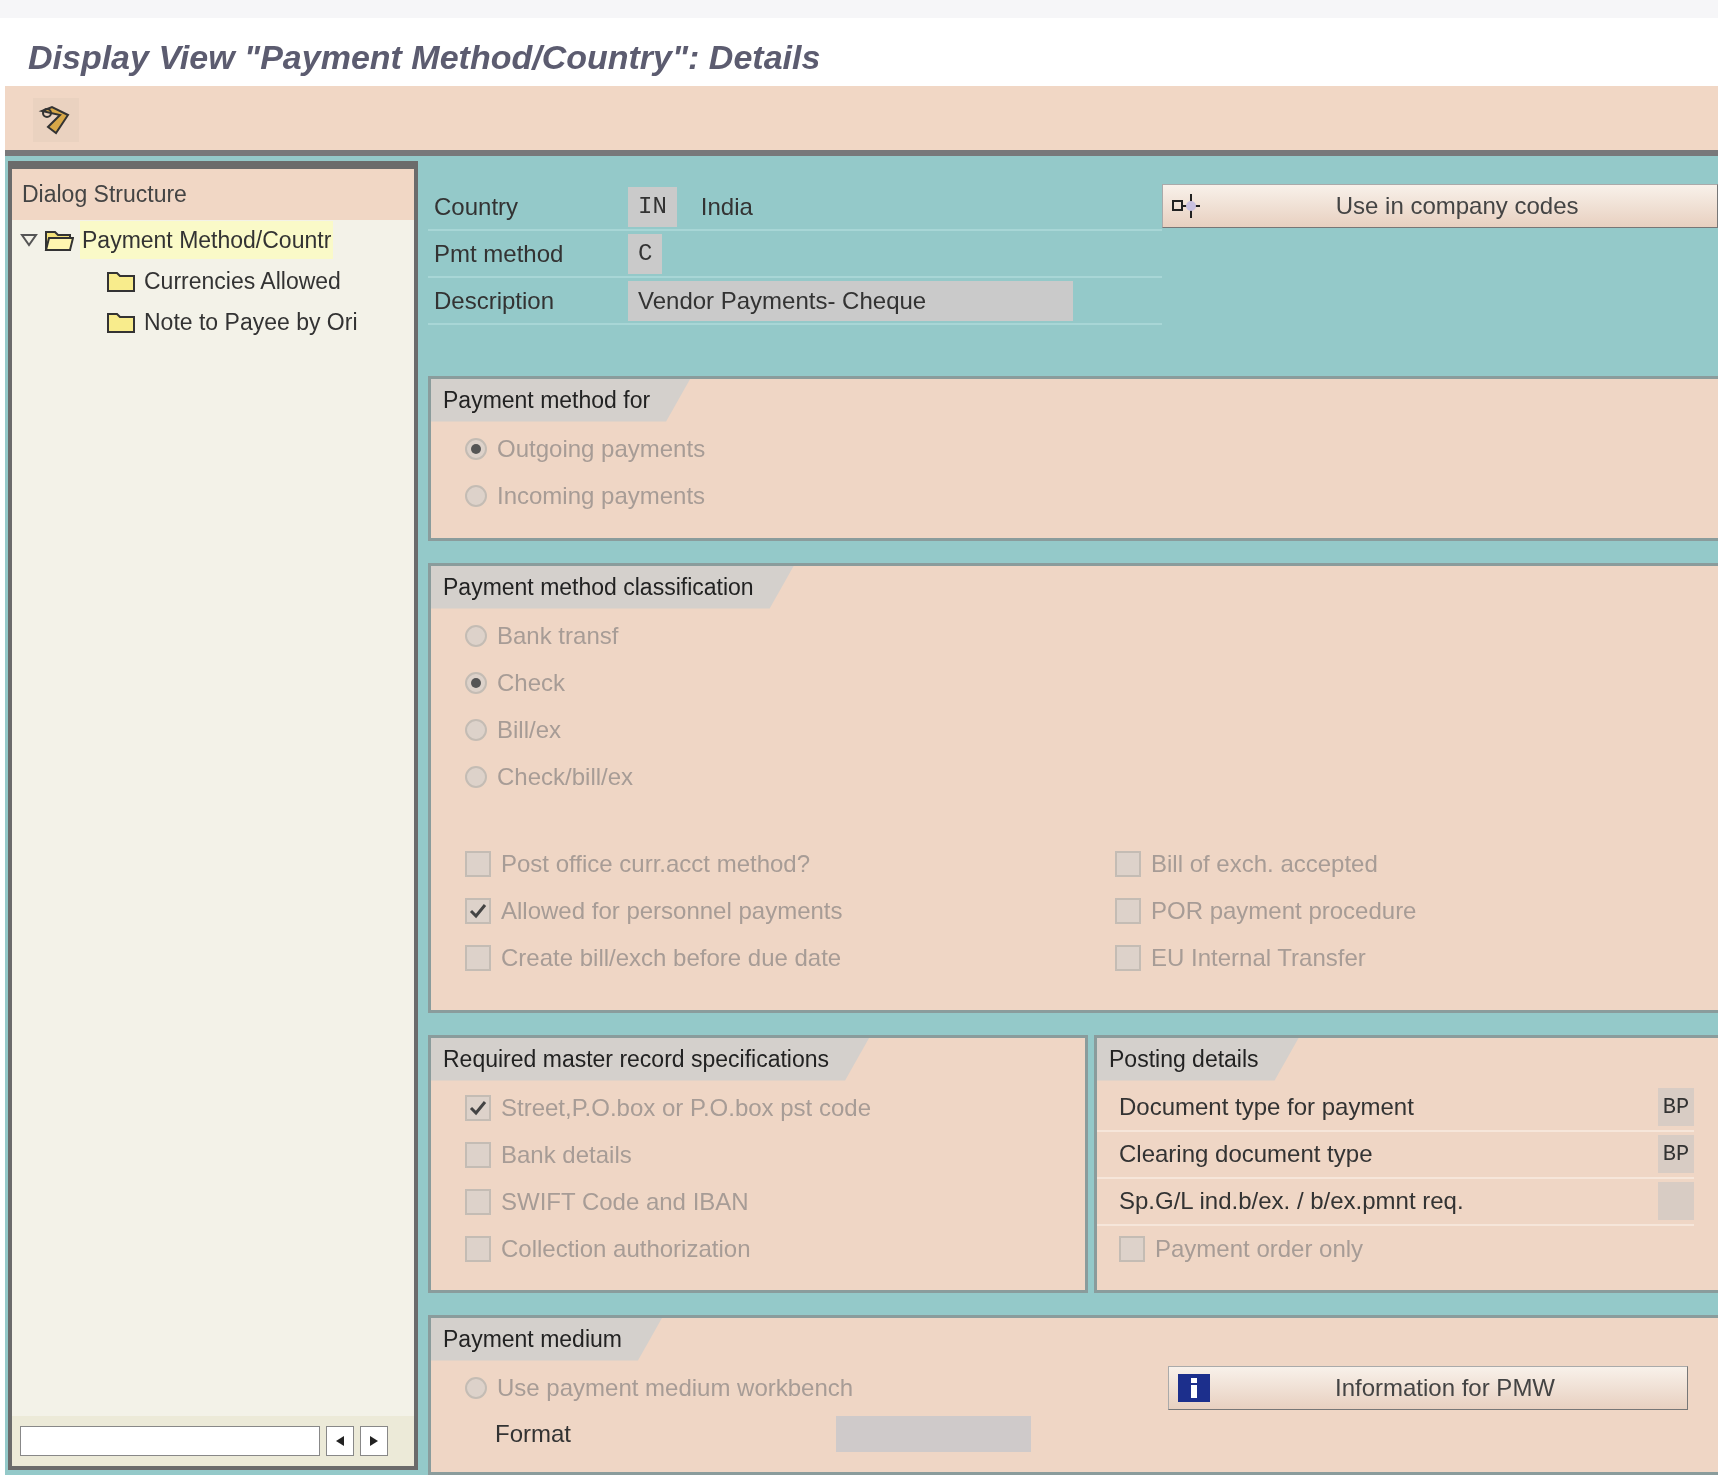 Image resolution: width=1718 pixels, height=1475 pixels. What do you see at coordinates (1246, 1154) in the screenshot?
I see `field-label: Clearing document type` at bounding box center [1246, 1154].